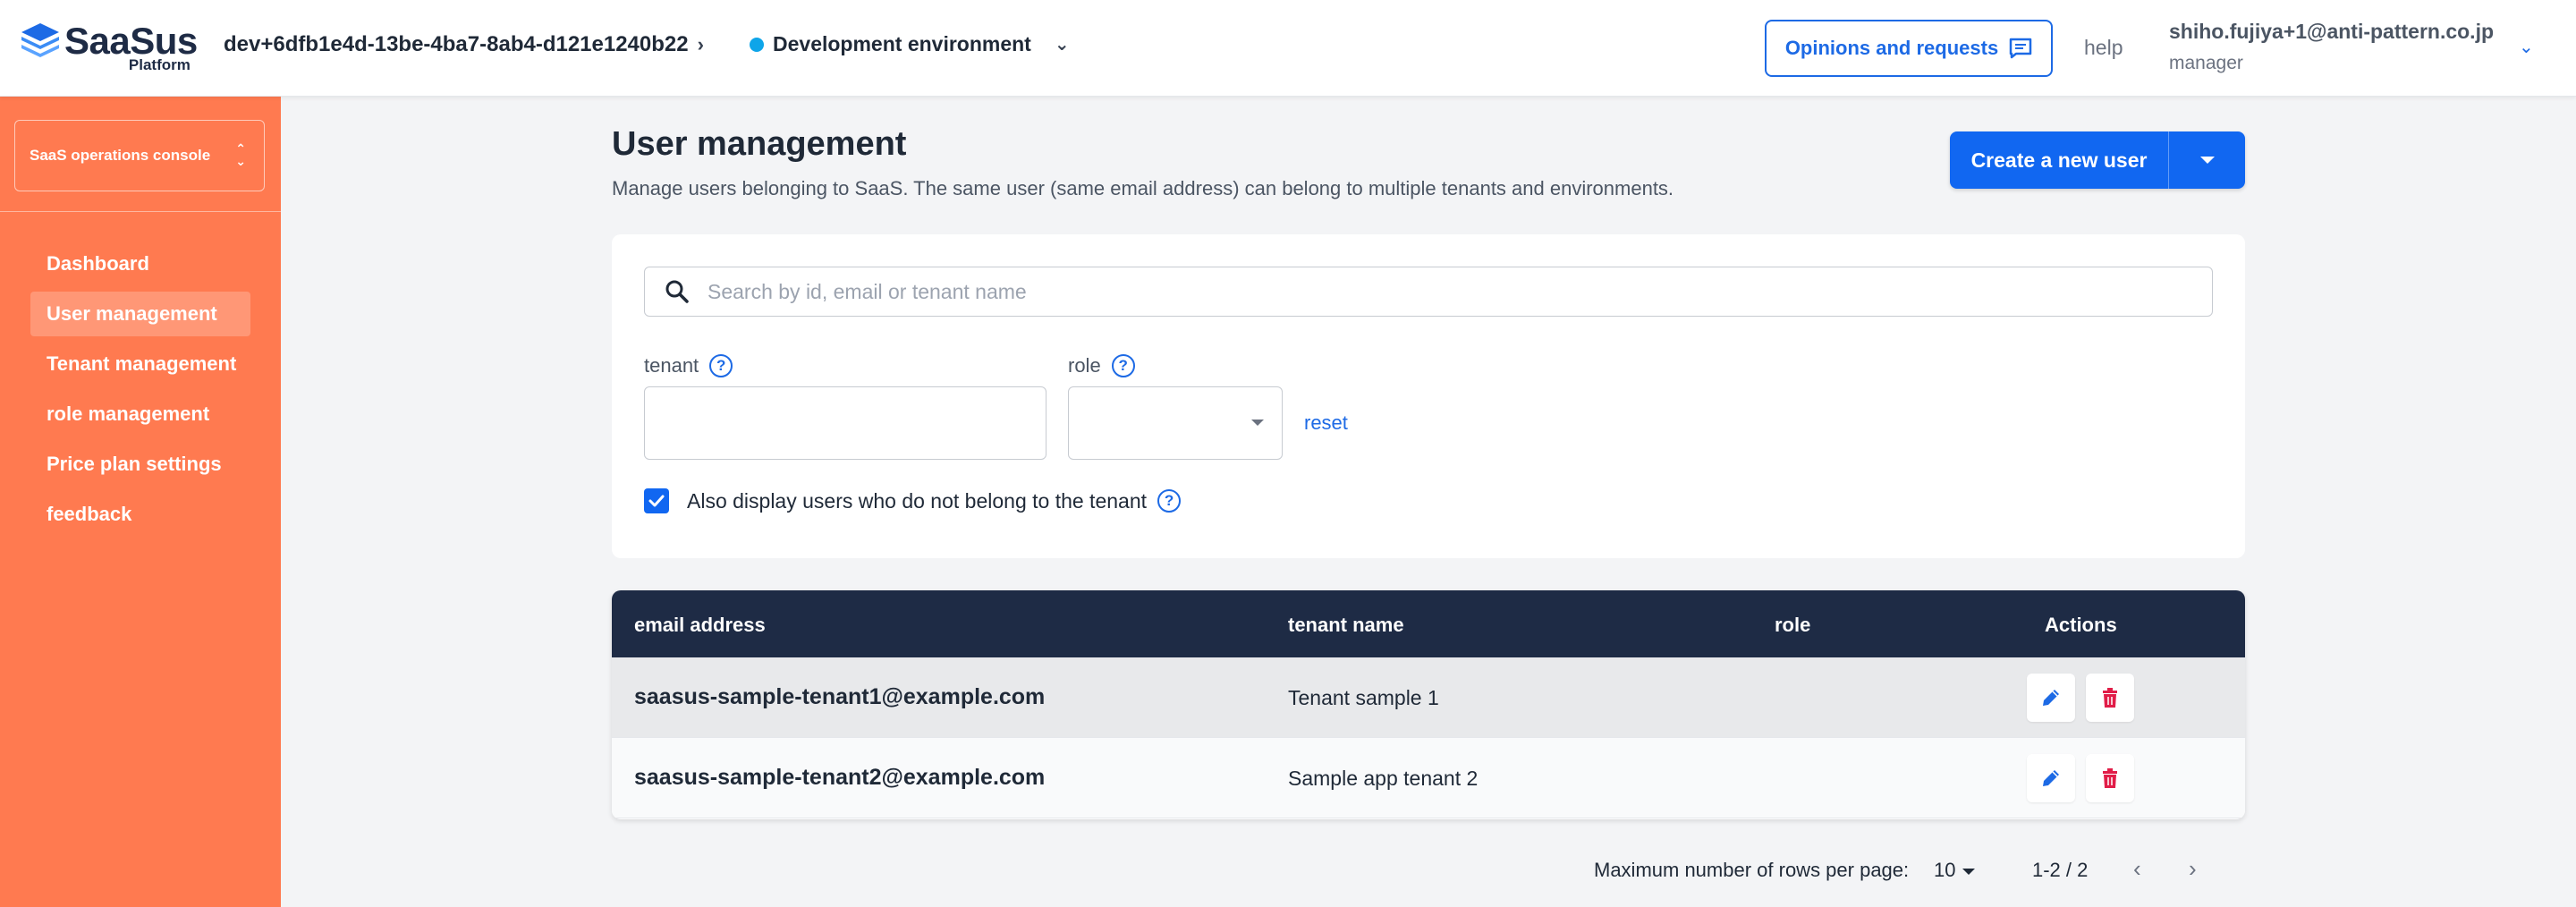 The width and height of the screenshot is (2576, 907). Describe the element at coordinates (1423, 291) in the screenshot. I see `search-input` at that location.